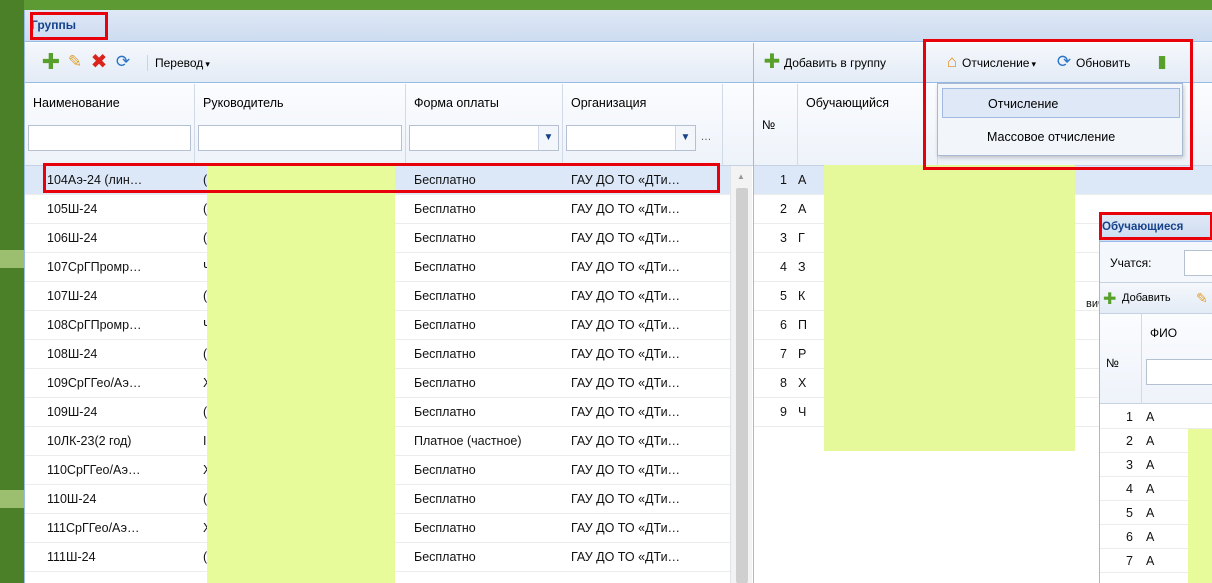 The image size is (1212, 583). Describe the element at coordinates (769, 125) in the screenshot. I see `column-label: №` at that location.